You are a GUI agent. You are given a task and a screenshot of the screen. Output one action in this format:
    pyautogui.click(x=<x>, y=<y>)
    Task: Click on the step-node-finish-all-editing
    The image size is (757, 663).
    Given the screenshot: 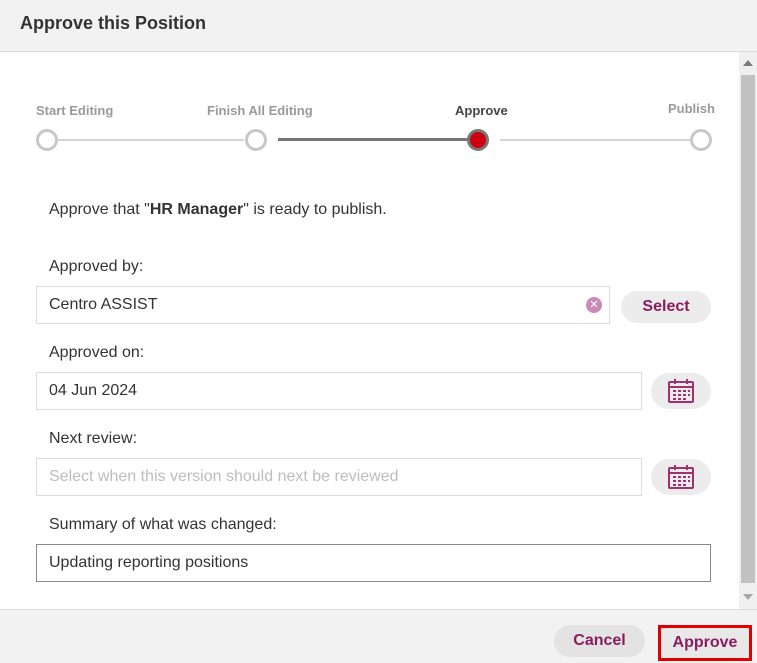 What is the action you would take?
    pyautogui.click(x=256, y=140)
    